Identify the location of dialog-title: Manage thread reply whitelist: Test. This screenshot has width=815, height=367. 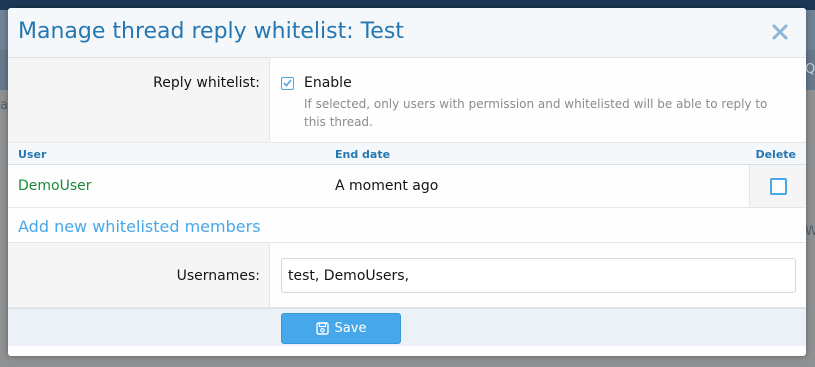
(211, 31).